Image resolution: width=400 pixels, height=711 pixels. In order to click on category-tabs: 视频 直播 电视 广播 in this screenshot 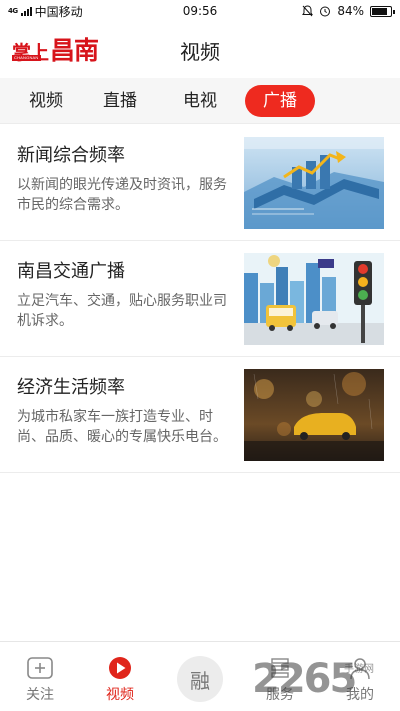, I will do `click(200, 101)`.